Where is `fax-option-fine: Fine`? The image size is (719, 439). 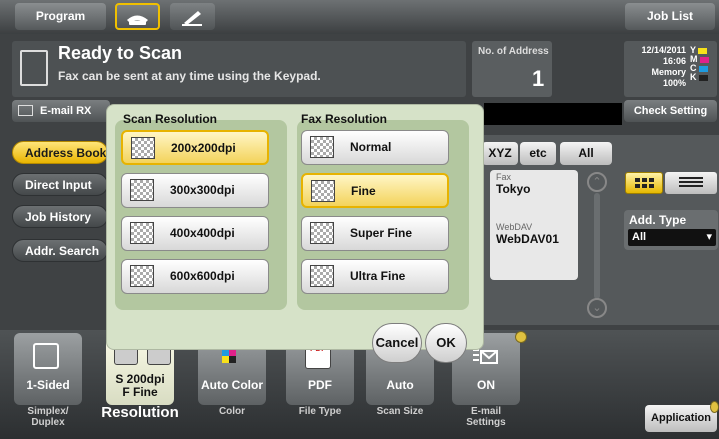
fax-option-fine: Fine is located at coordinates (375, 190).